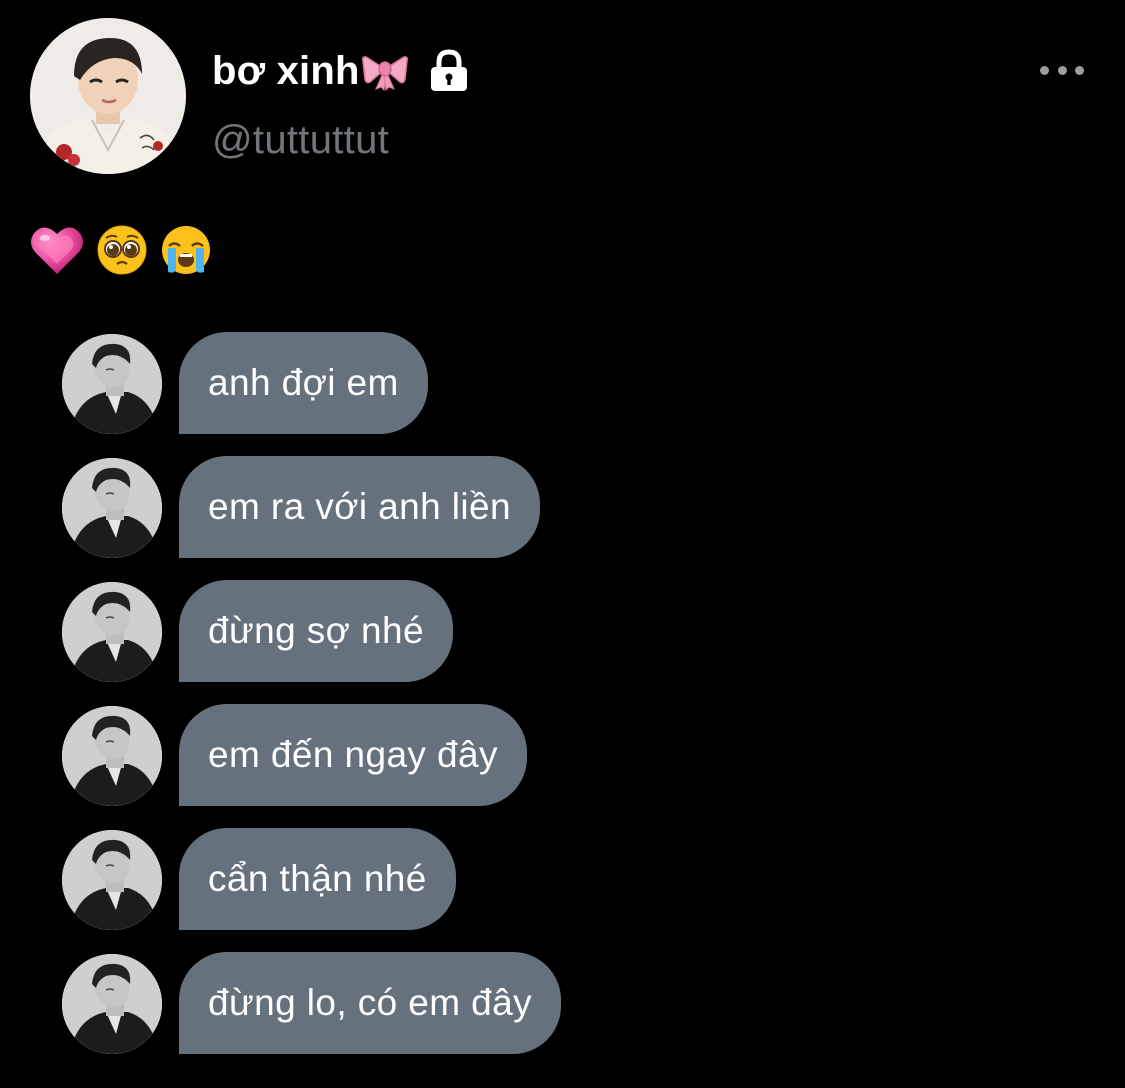 The width and height of the screenshot is (1125, 1088). I want to click on message-bubble: đừng lo, có em đây, so click(370, 1003).